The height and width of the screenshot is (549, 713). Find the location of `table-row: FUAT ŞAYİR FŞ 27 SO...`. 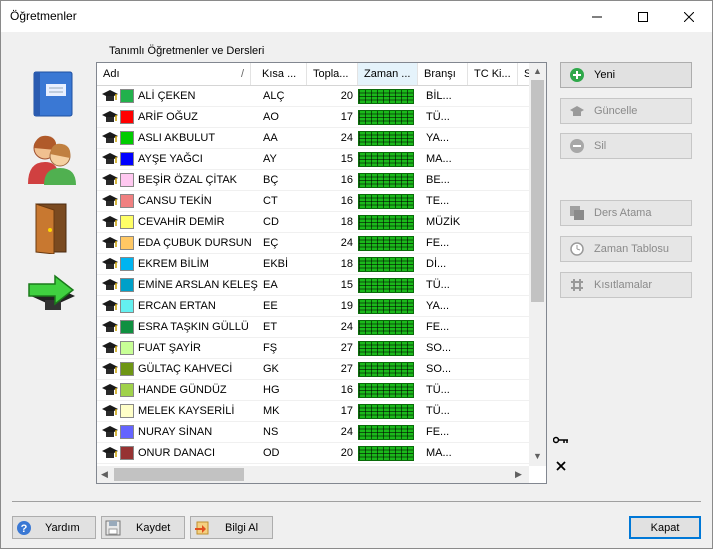

table-row: FUAT ŞAYİR FŞ 27 SO... is located at coordinates (313, 348).